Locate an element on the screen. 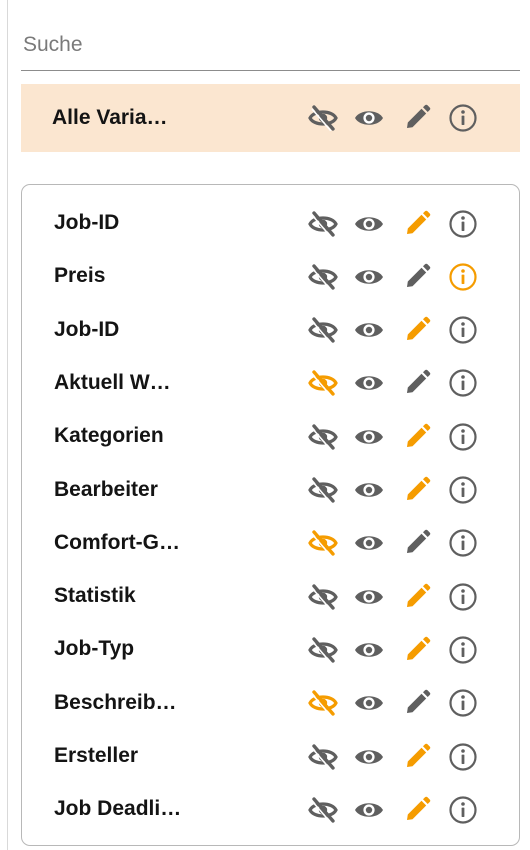 The height and width of the screenshot is (850, 530). variable-row: Bearbeiter is located at coordinates (270, 490).